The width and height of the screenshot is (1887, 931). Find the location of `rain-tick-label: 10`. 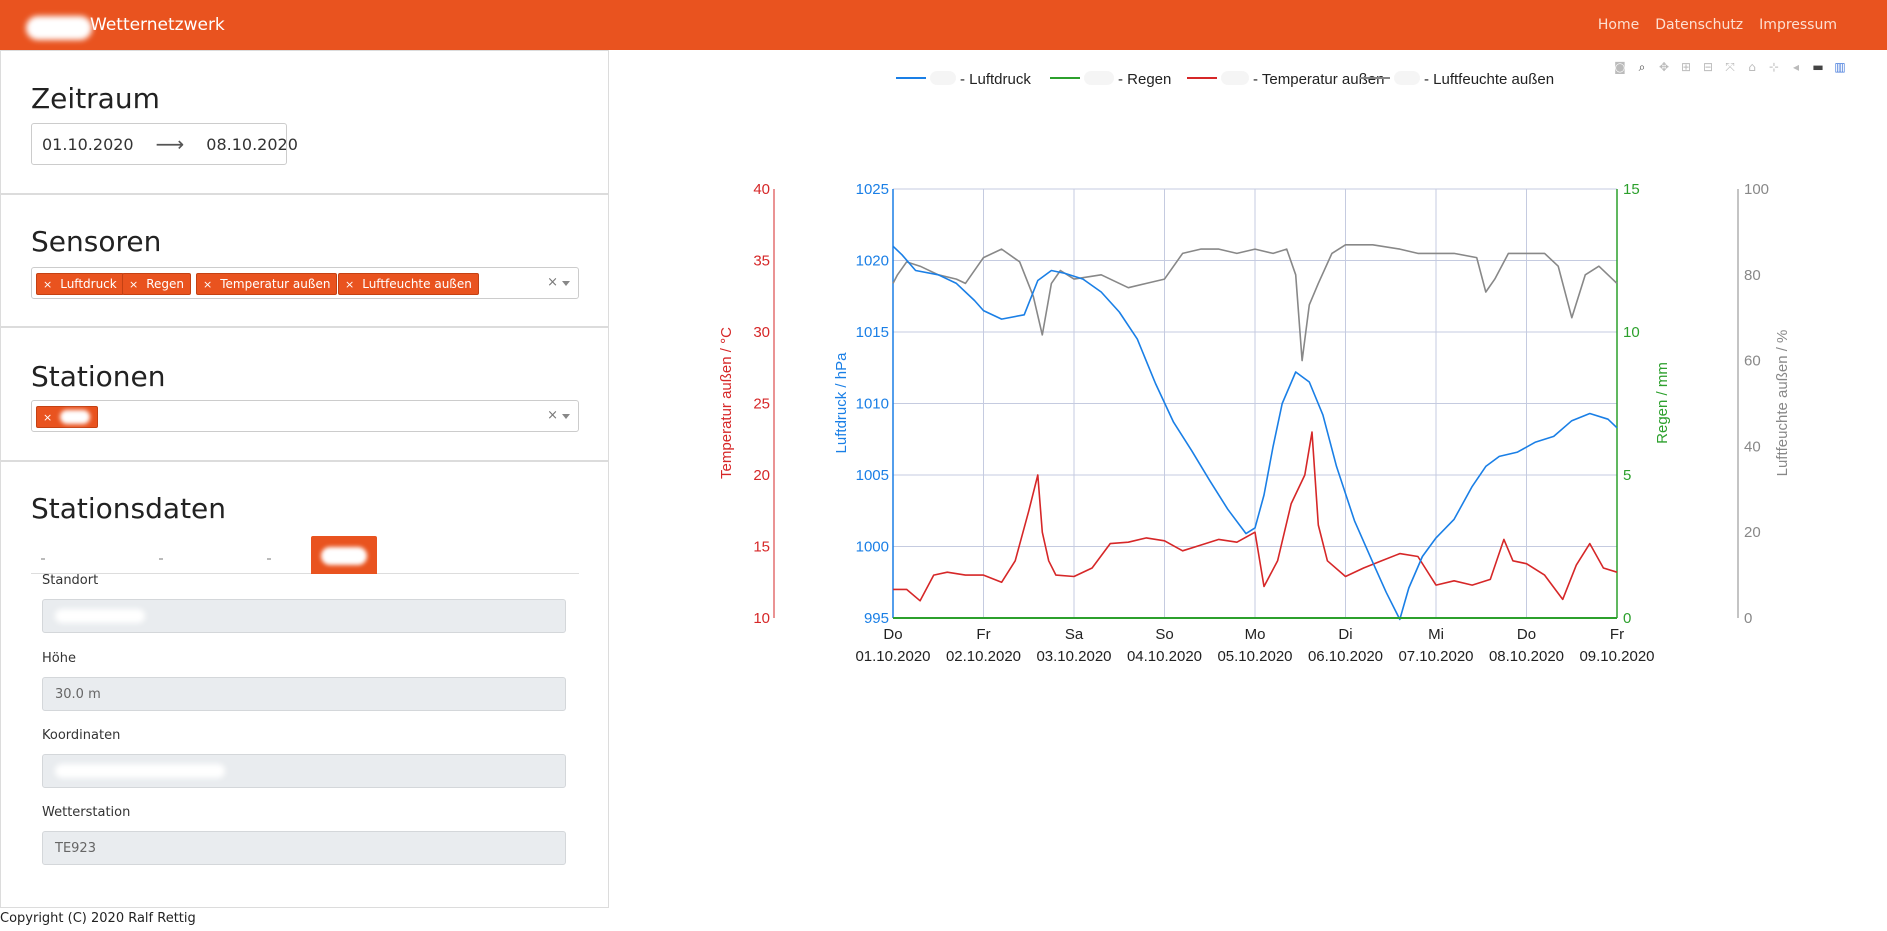

rain-tick-label: 10 is located at coordinates (1631, 332).